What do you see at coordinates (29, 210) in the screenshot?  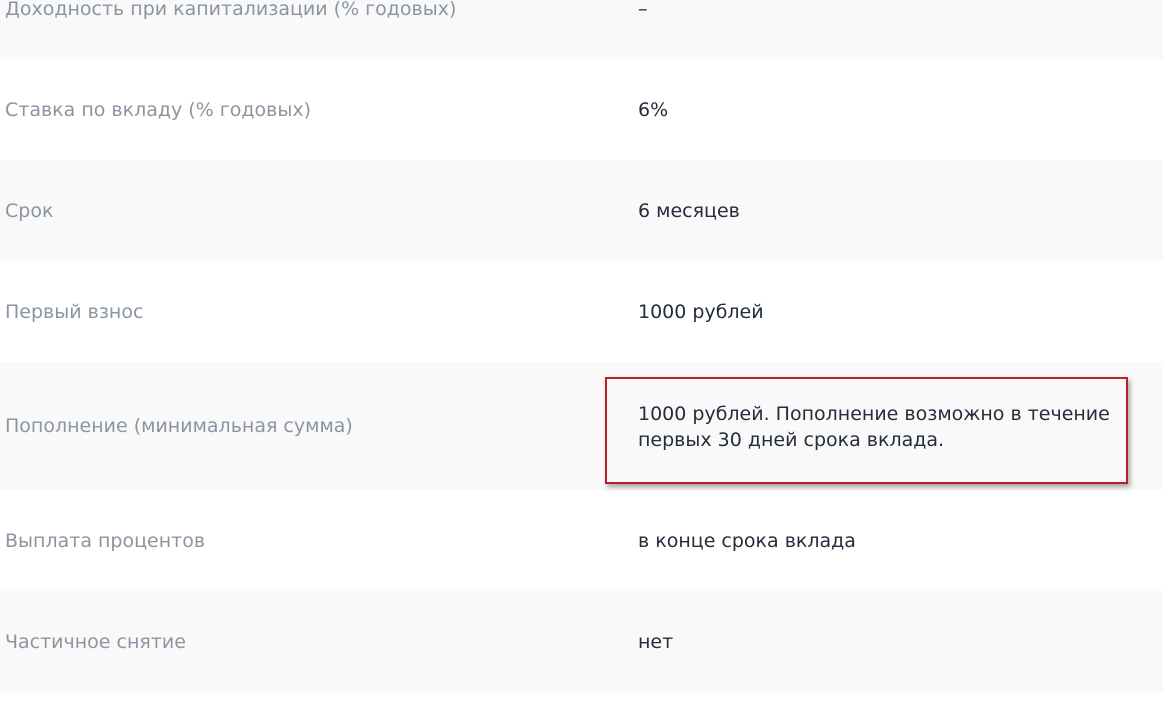 I see `row-label: Срок` at bounding box center [29, 210].